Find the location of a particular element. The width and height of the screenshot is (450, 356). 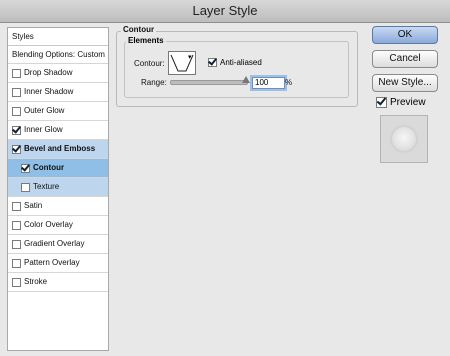

style-item-drop-shadow: Drop Shadow is located at coordinates (58, 73).